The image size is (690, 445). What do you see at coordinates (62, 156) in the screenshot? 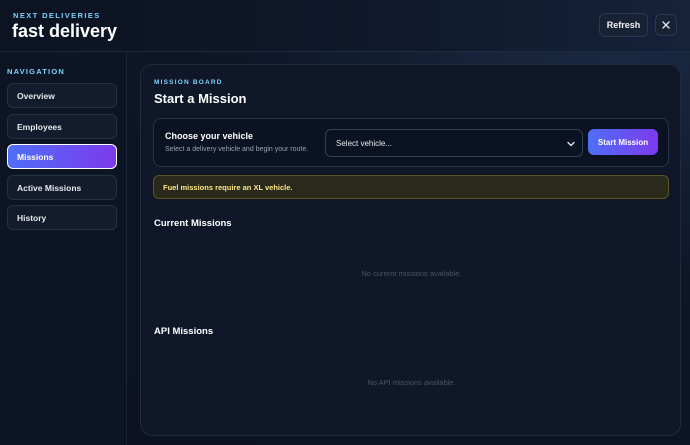
I see `sidebar-item-missions: Missions` at bounding box center [62, 156].